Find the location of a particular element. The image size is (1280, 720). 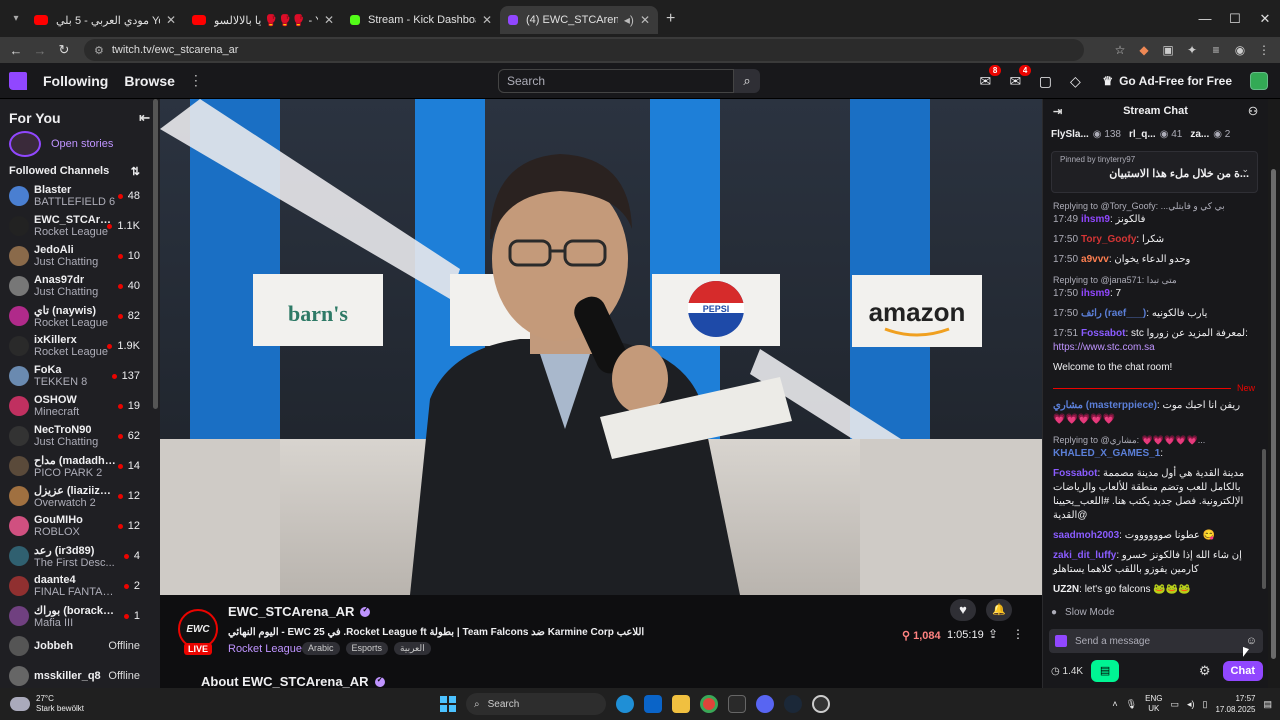

search-icon: ⌕ is located at coordinates (747, 81).